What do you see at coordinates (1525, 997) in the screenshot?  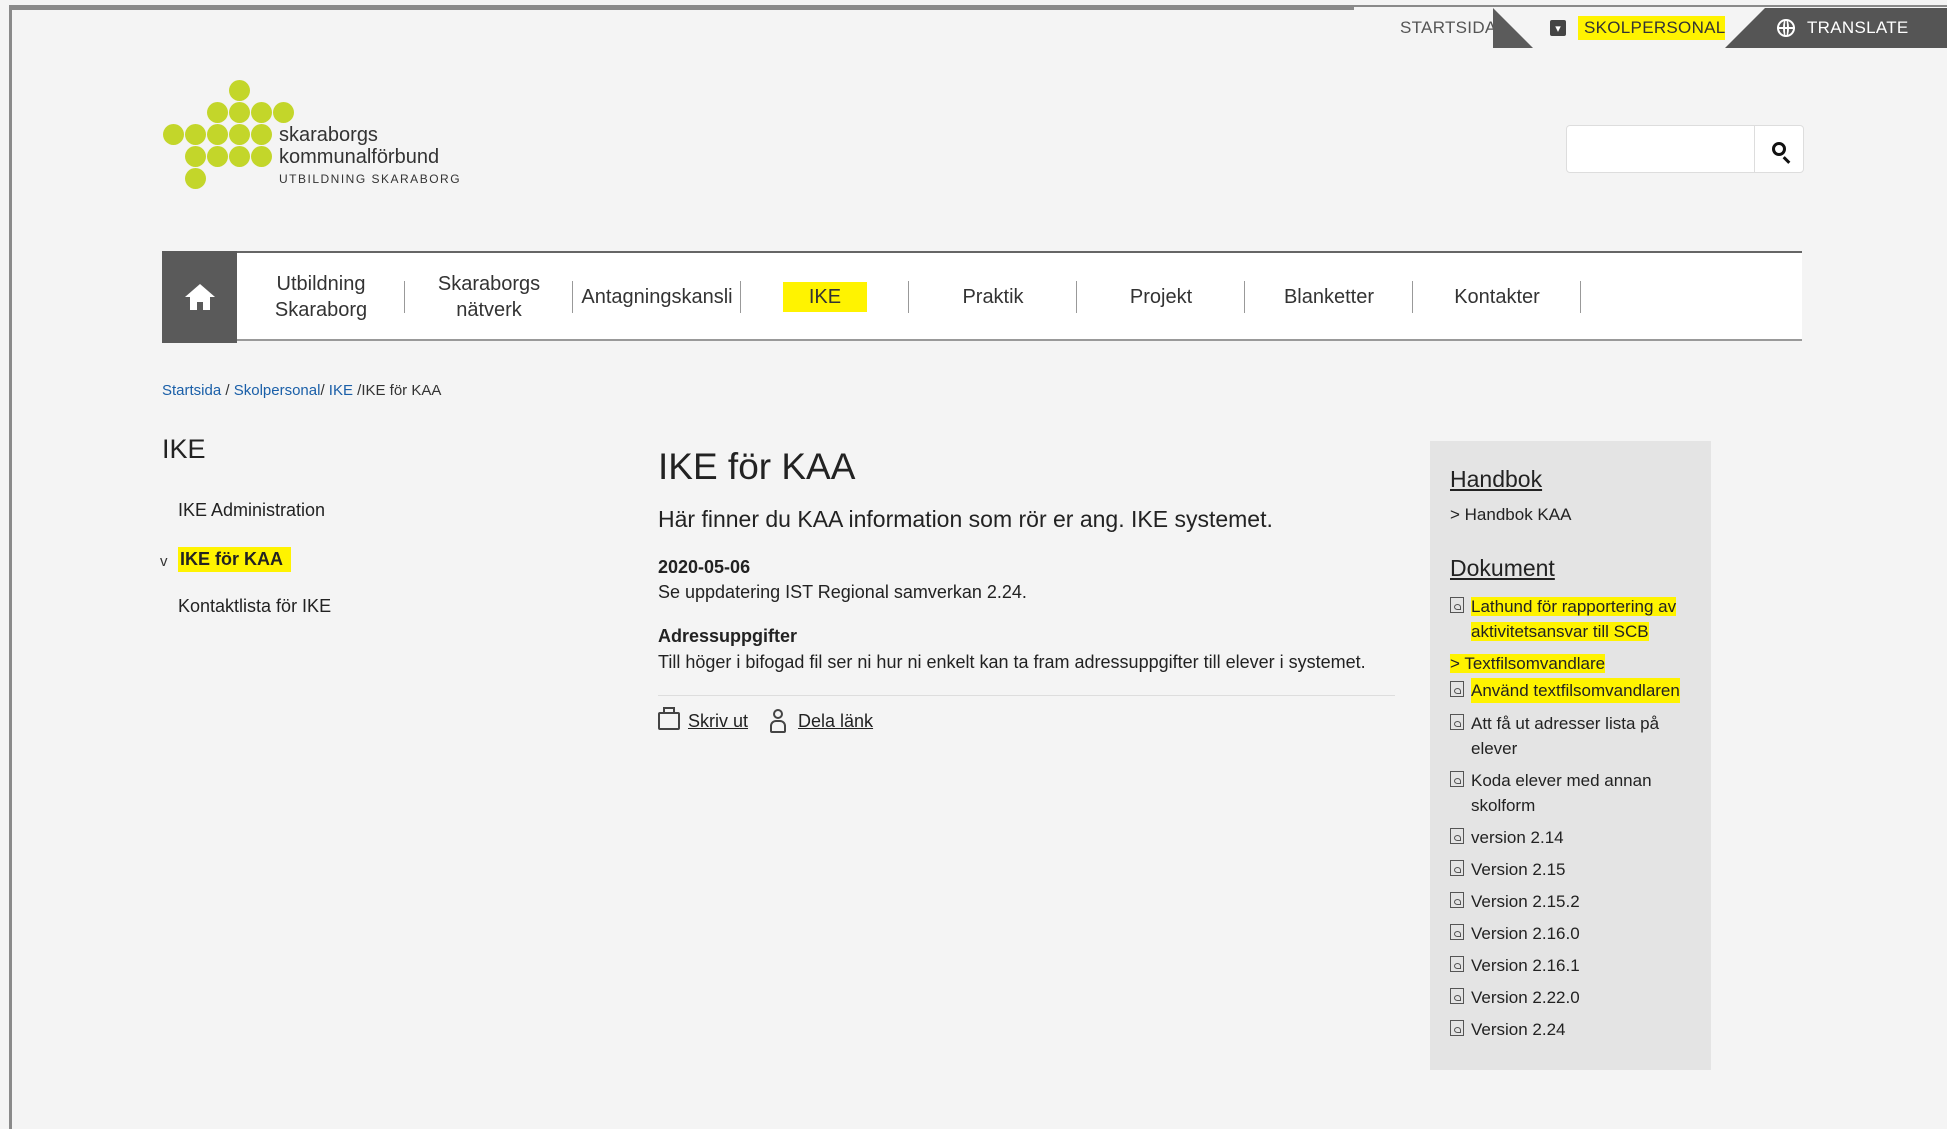 I see `doc-label: Version 2.22.0` at bounding box center [1525, 997].